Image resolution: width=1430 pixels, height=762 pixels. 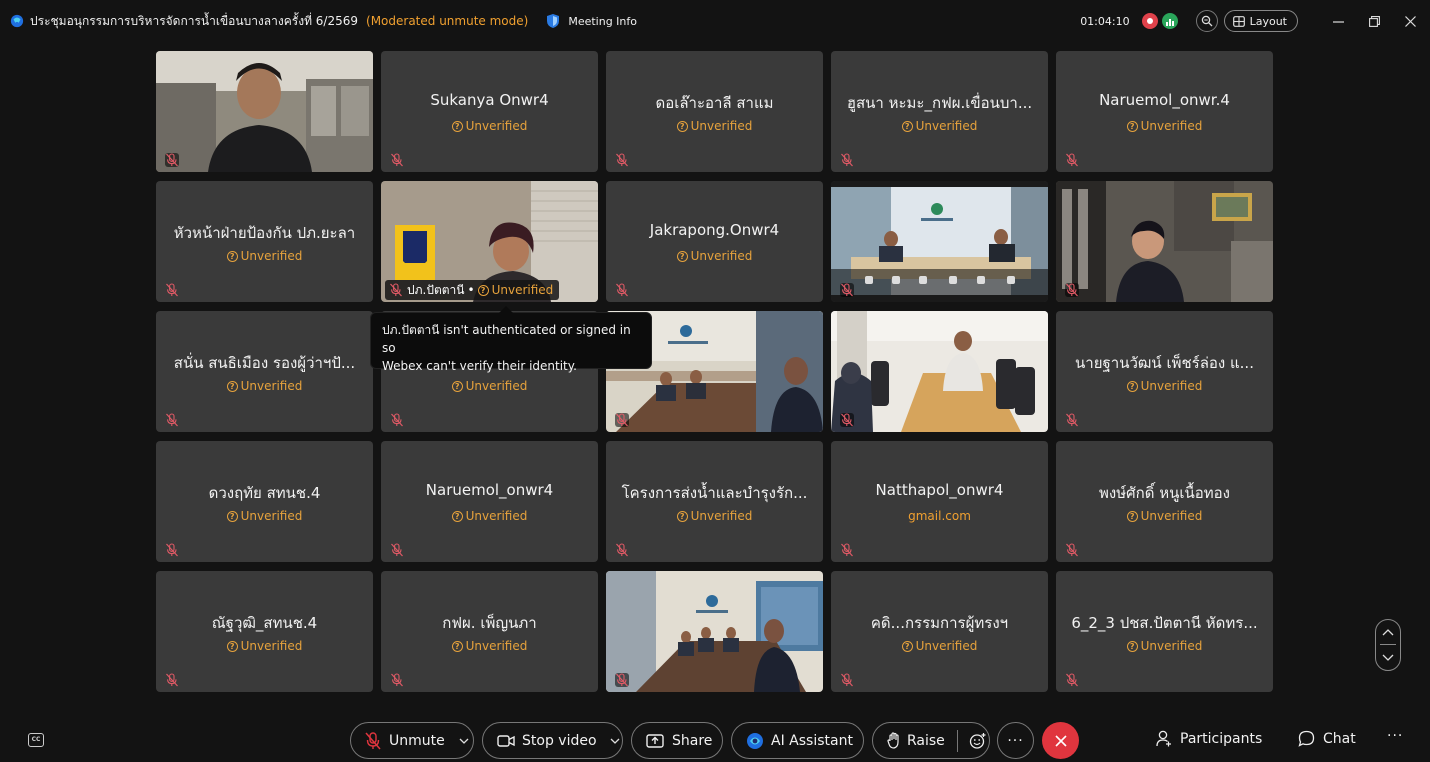 I want to click on reactions-icon, so click(x=978, y=741).